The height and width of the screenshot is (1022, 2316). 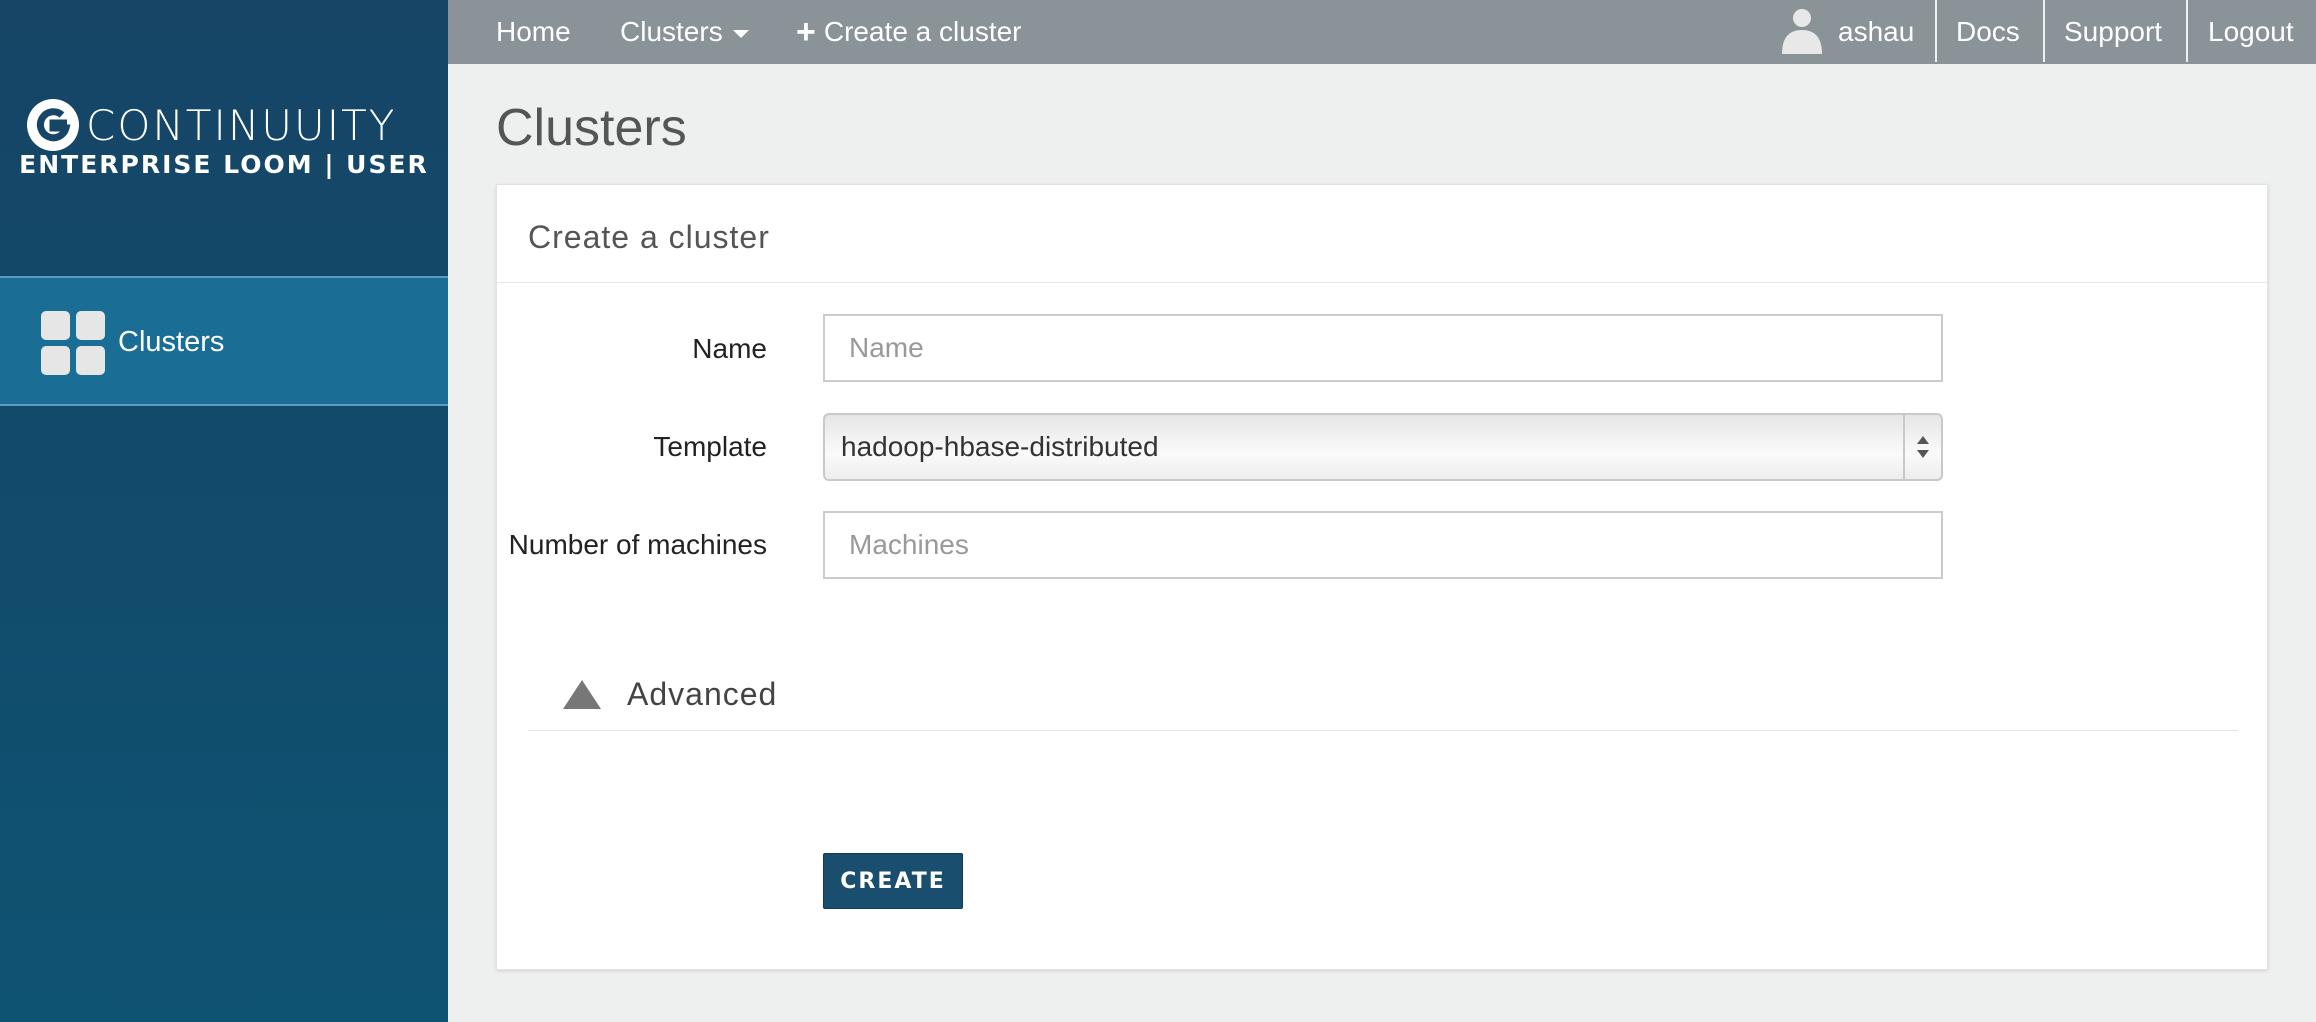 What do you see at coordinates (1876, 31) in the screenshot?
I see `user-name: ashau` at bounding box center [1876, 31].